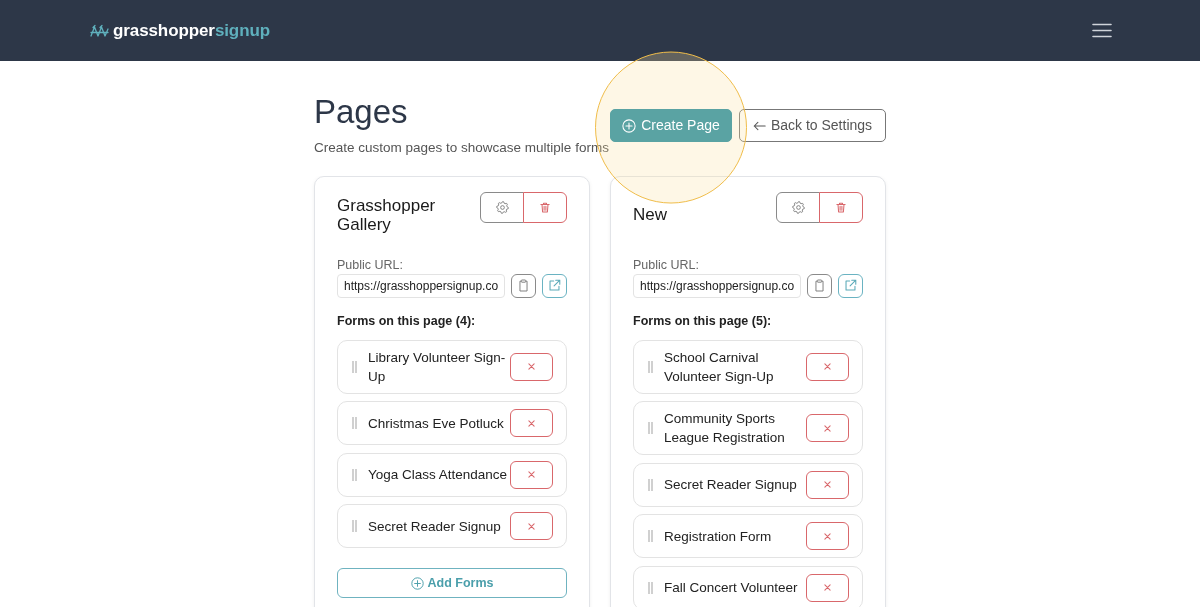 The width and height of the screenshot is (1200, 607). I want to click on form-name: Library Volunteer Sign-Up, so click(437, 367).